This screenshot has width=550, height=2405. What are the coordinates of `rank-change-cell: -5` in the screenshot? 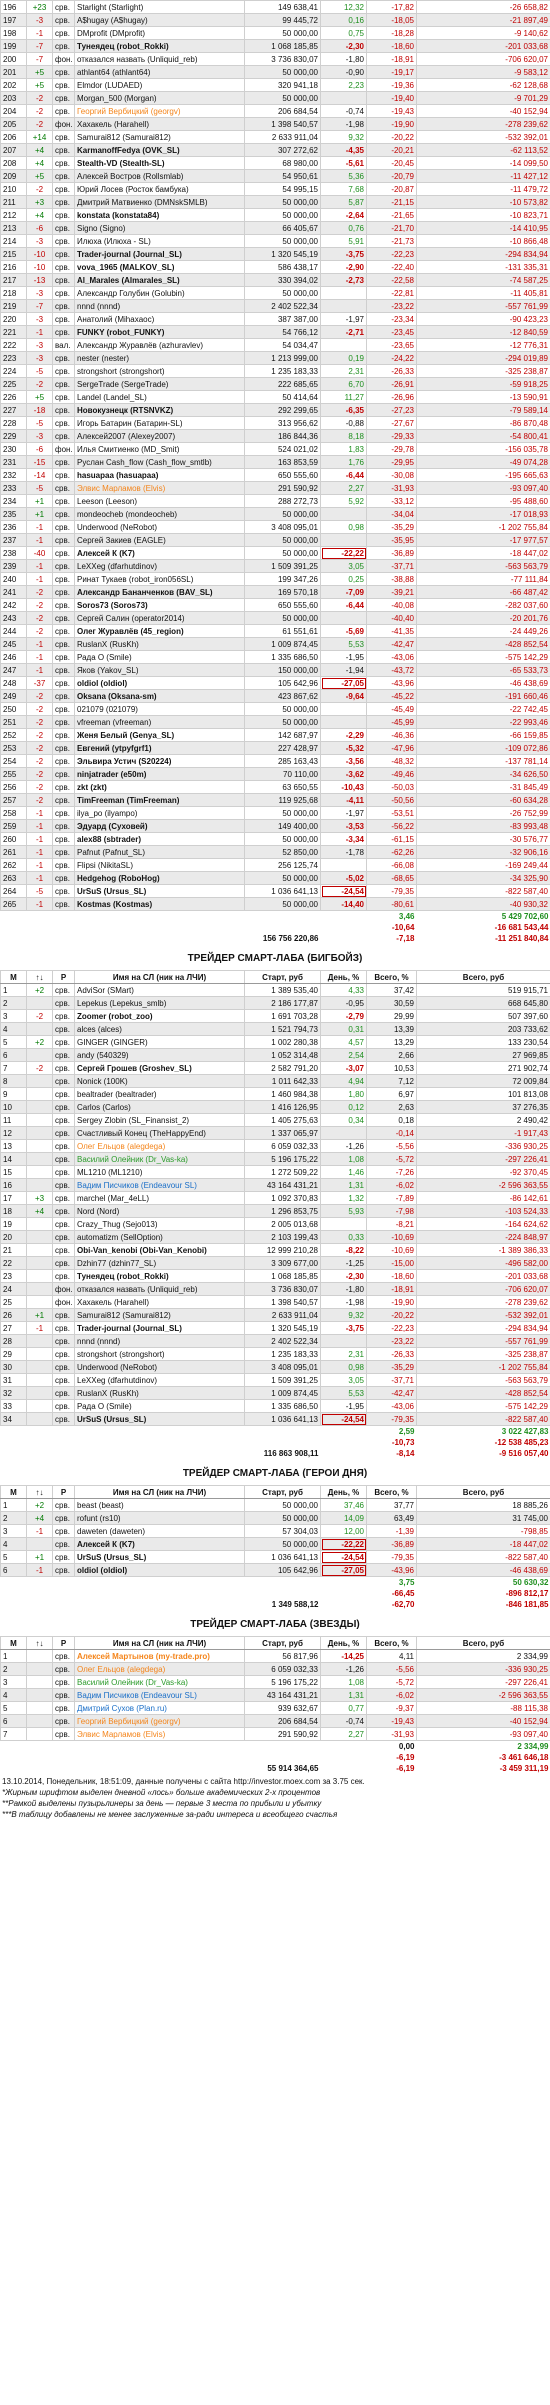 It's located at (39, 891).